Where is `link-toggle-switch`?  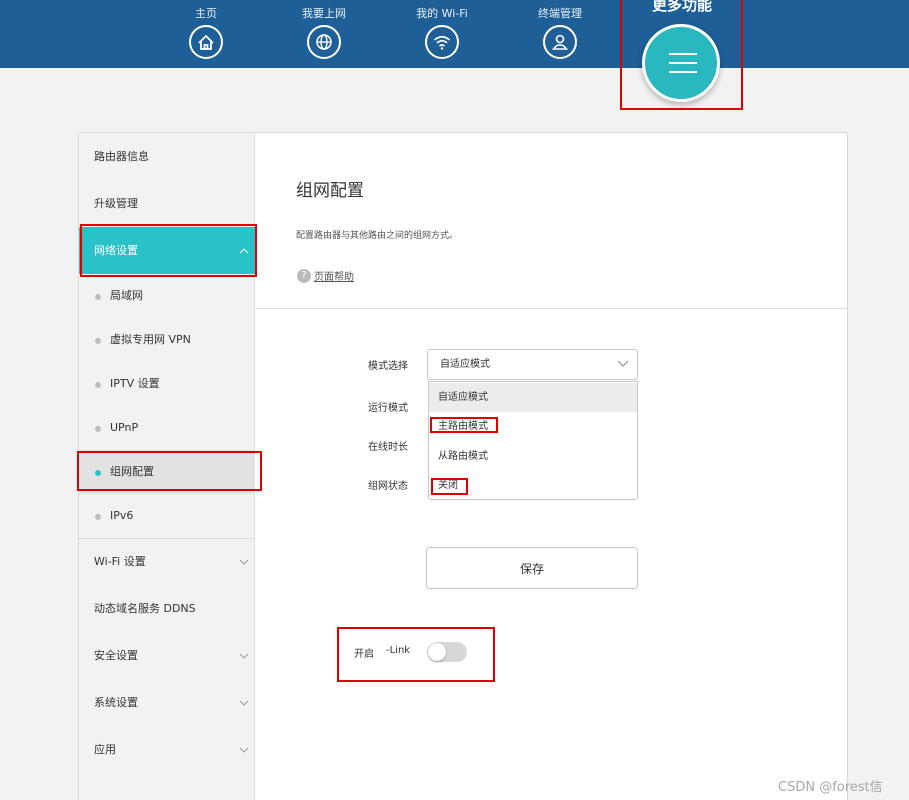
link-toggle-switch is located at coordinates (447, 652).